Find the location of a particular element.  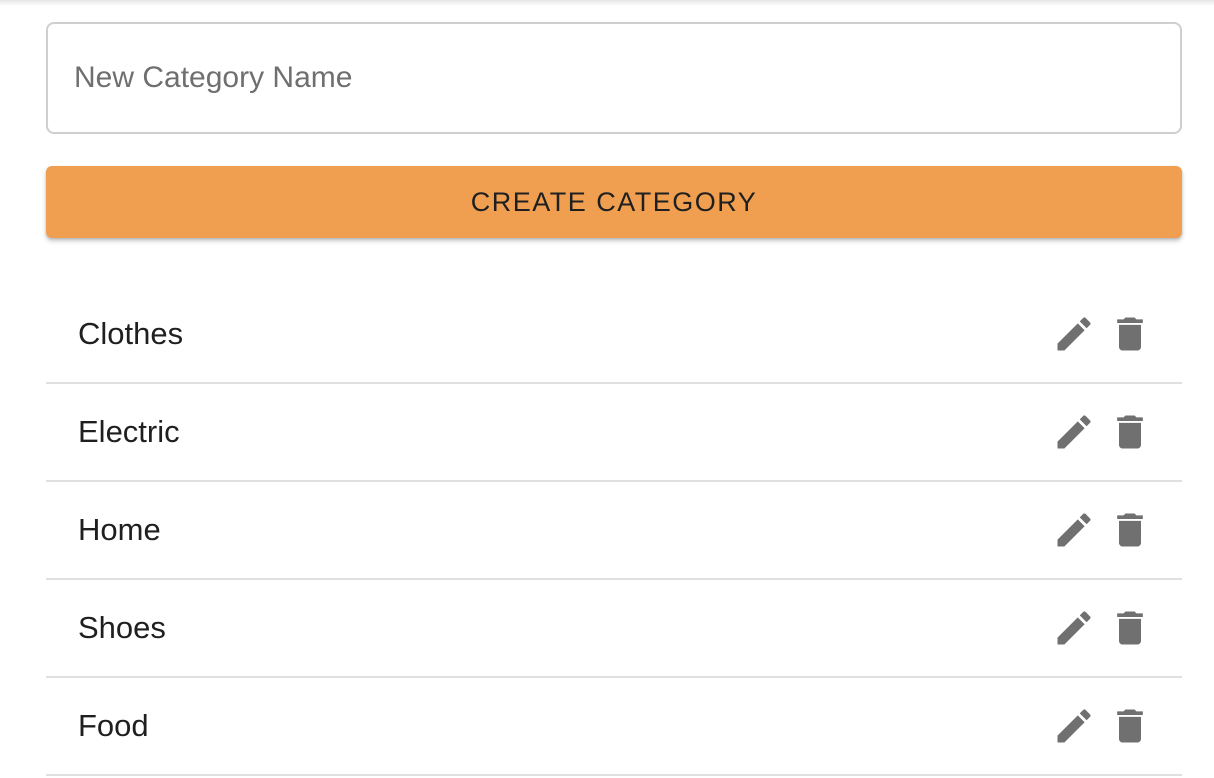

list-item: Electric is located at coordinates (614, 433).